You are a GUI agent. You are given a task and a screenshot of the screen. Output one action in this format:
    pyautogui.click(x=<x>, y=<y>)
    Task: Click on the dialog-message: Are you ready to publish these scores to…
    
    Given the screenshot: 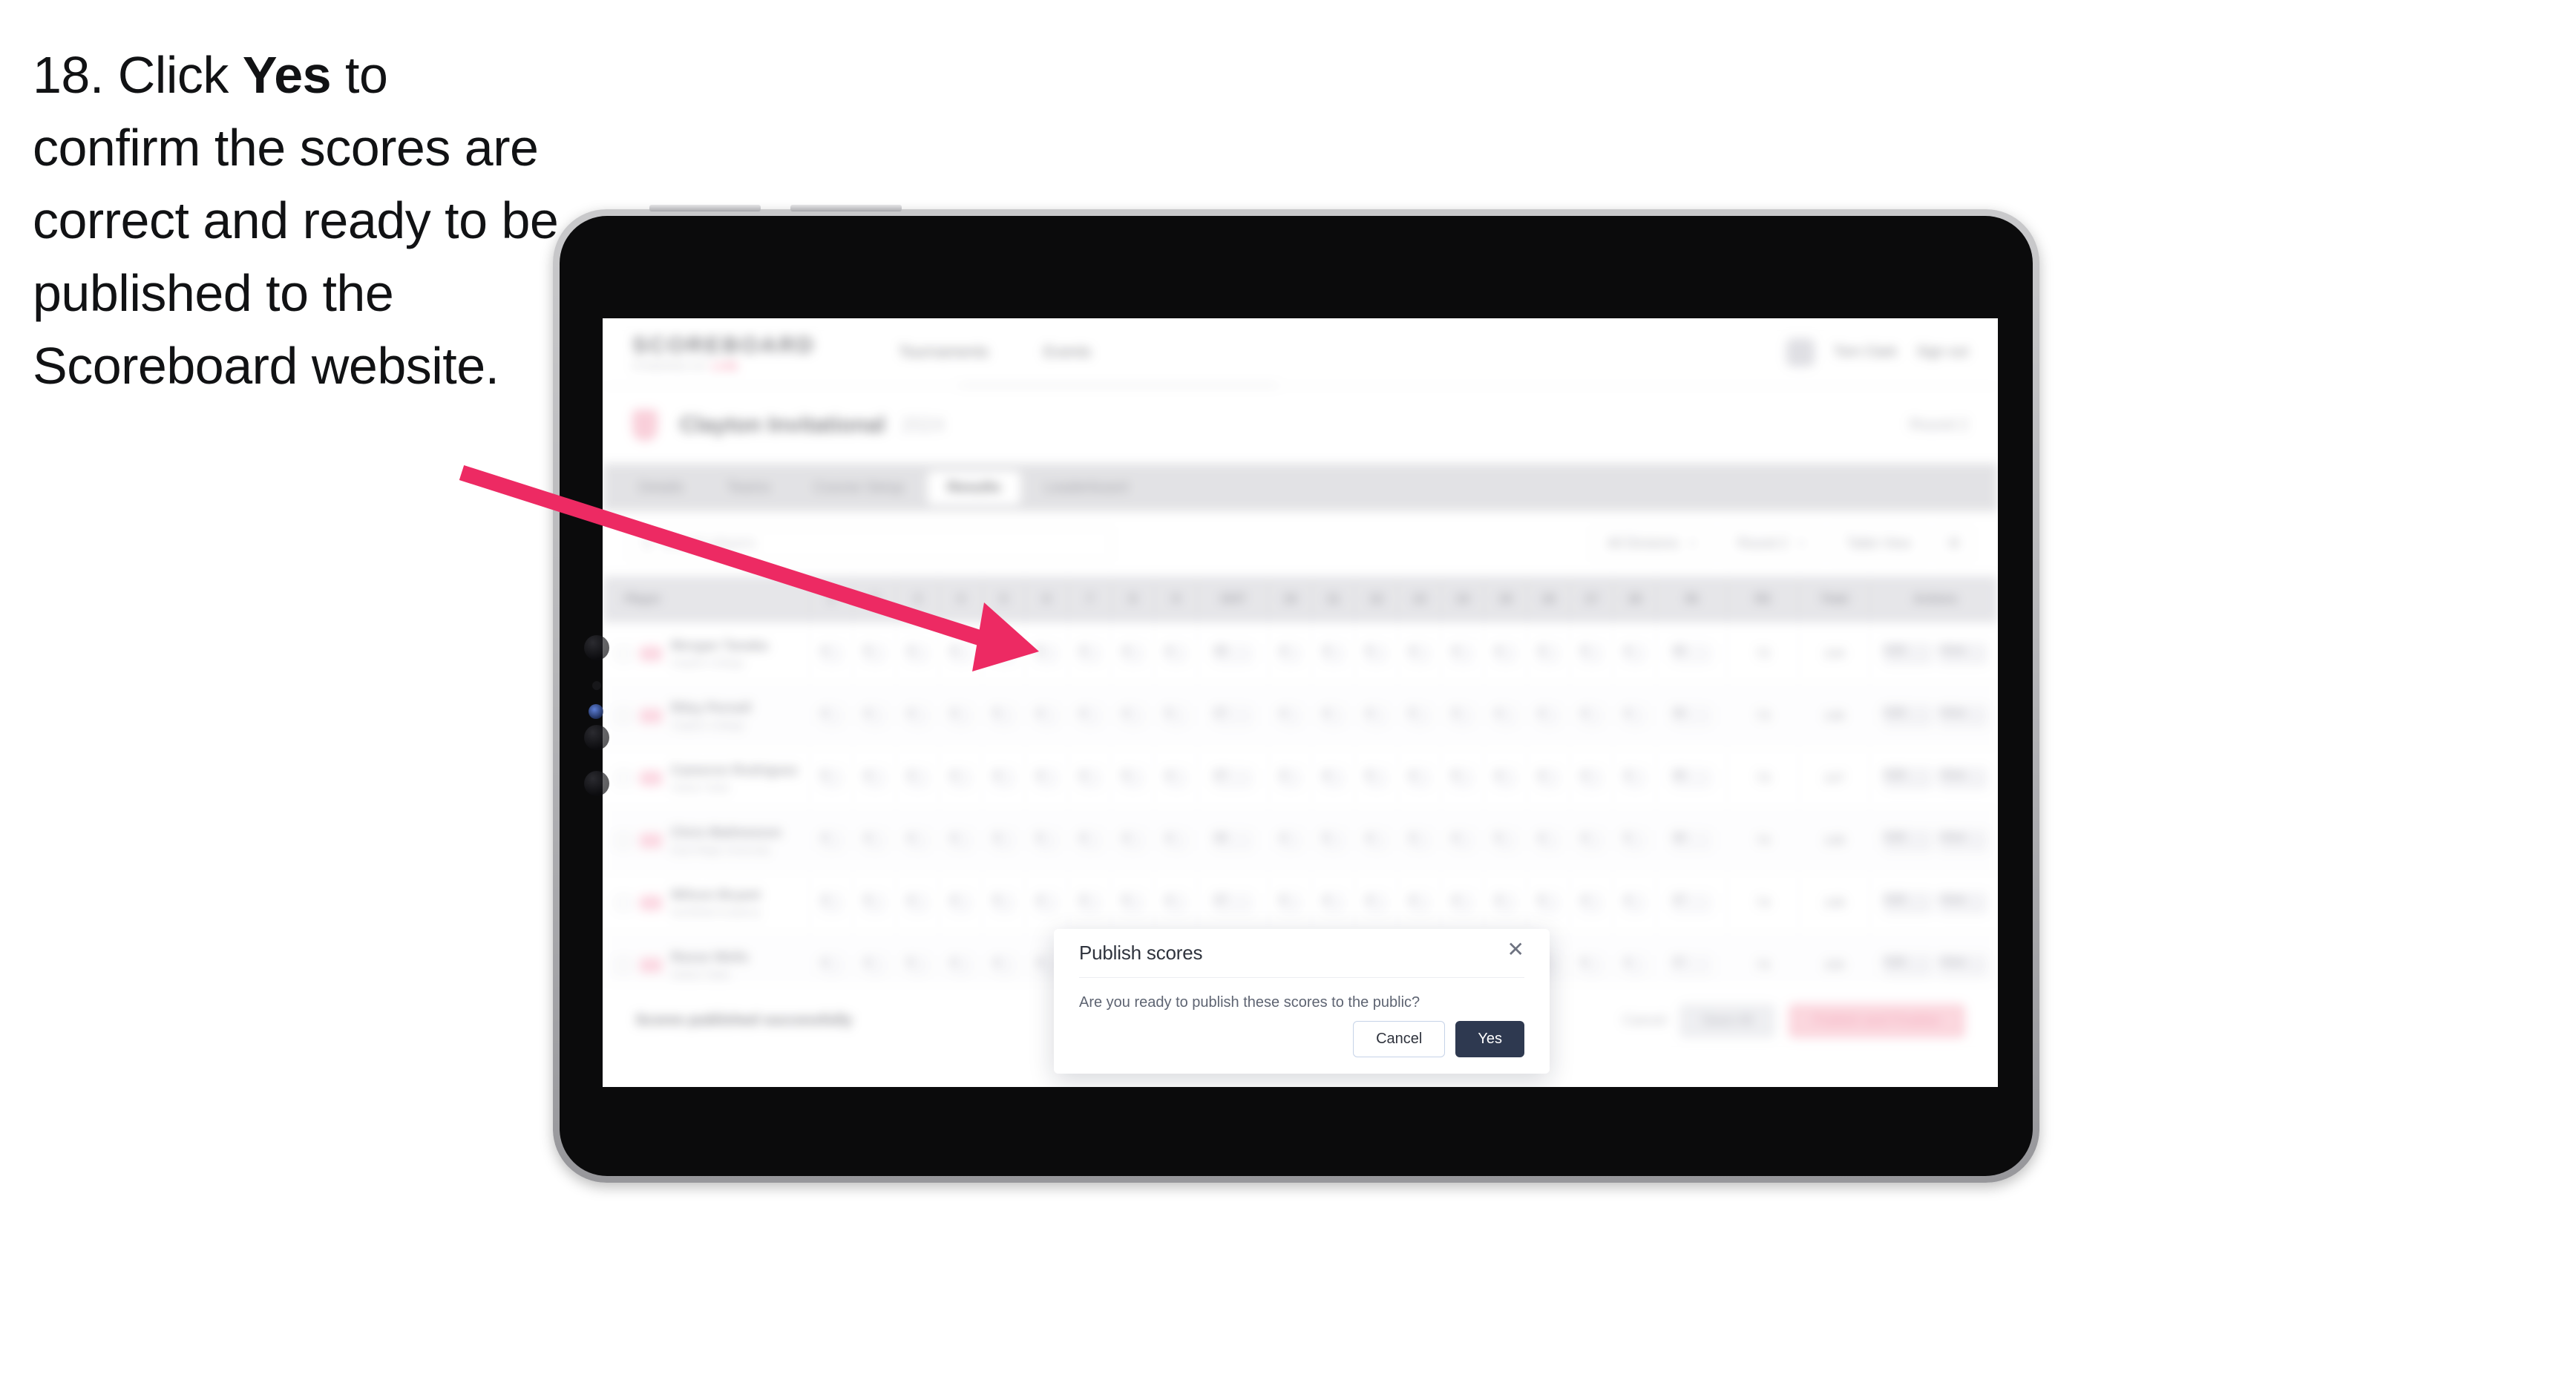 What is the action you would take?
    pyautogui.click(x=1249, y=1003)
    